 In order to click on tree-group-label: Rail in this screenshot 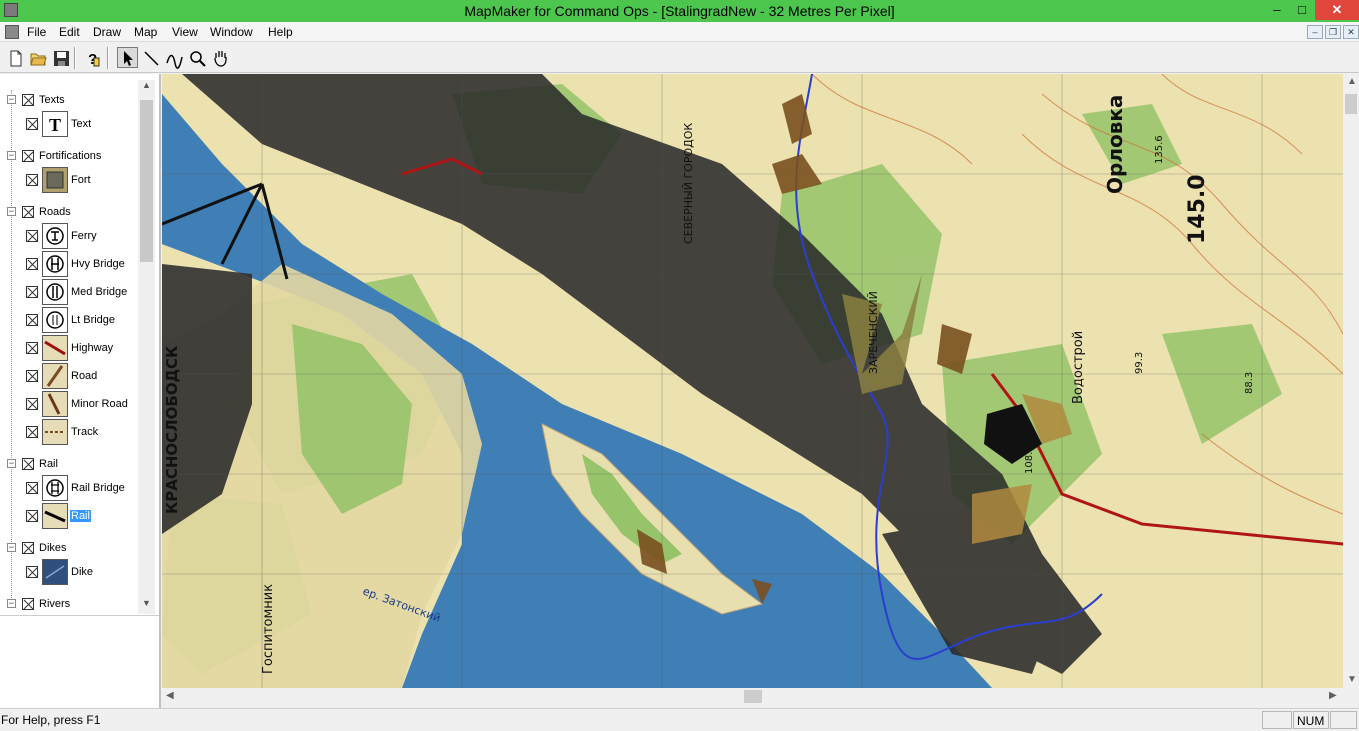, I will do `click(48, 464)`.